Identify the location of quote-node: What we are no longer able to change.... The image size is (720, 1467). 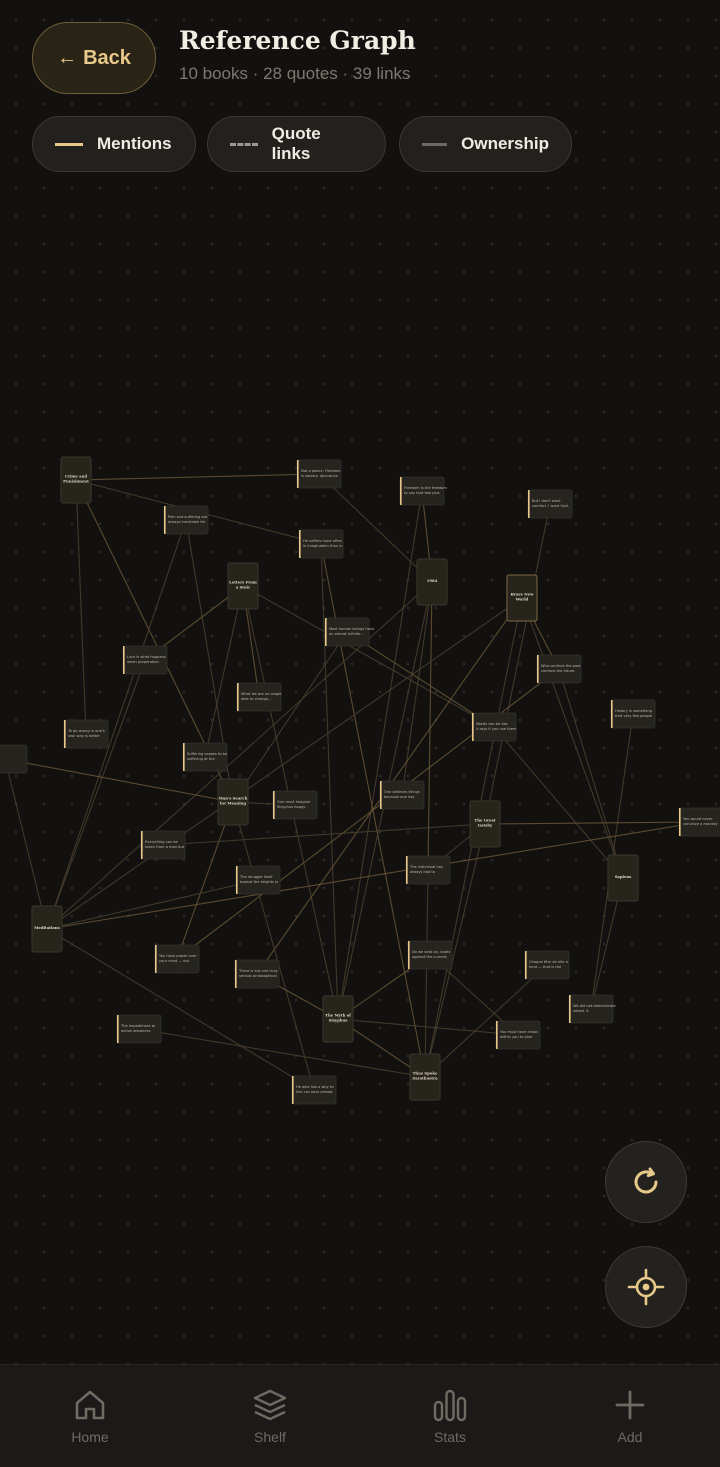
(259, 697).